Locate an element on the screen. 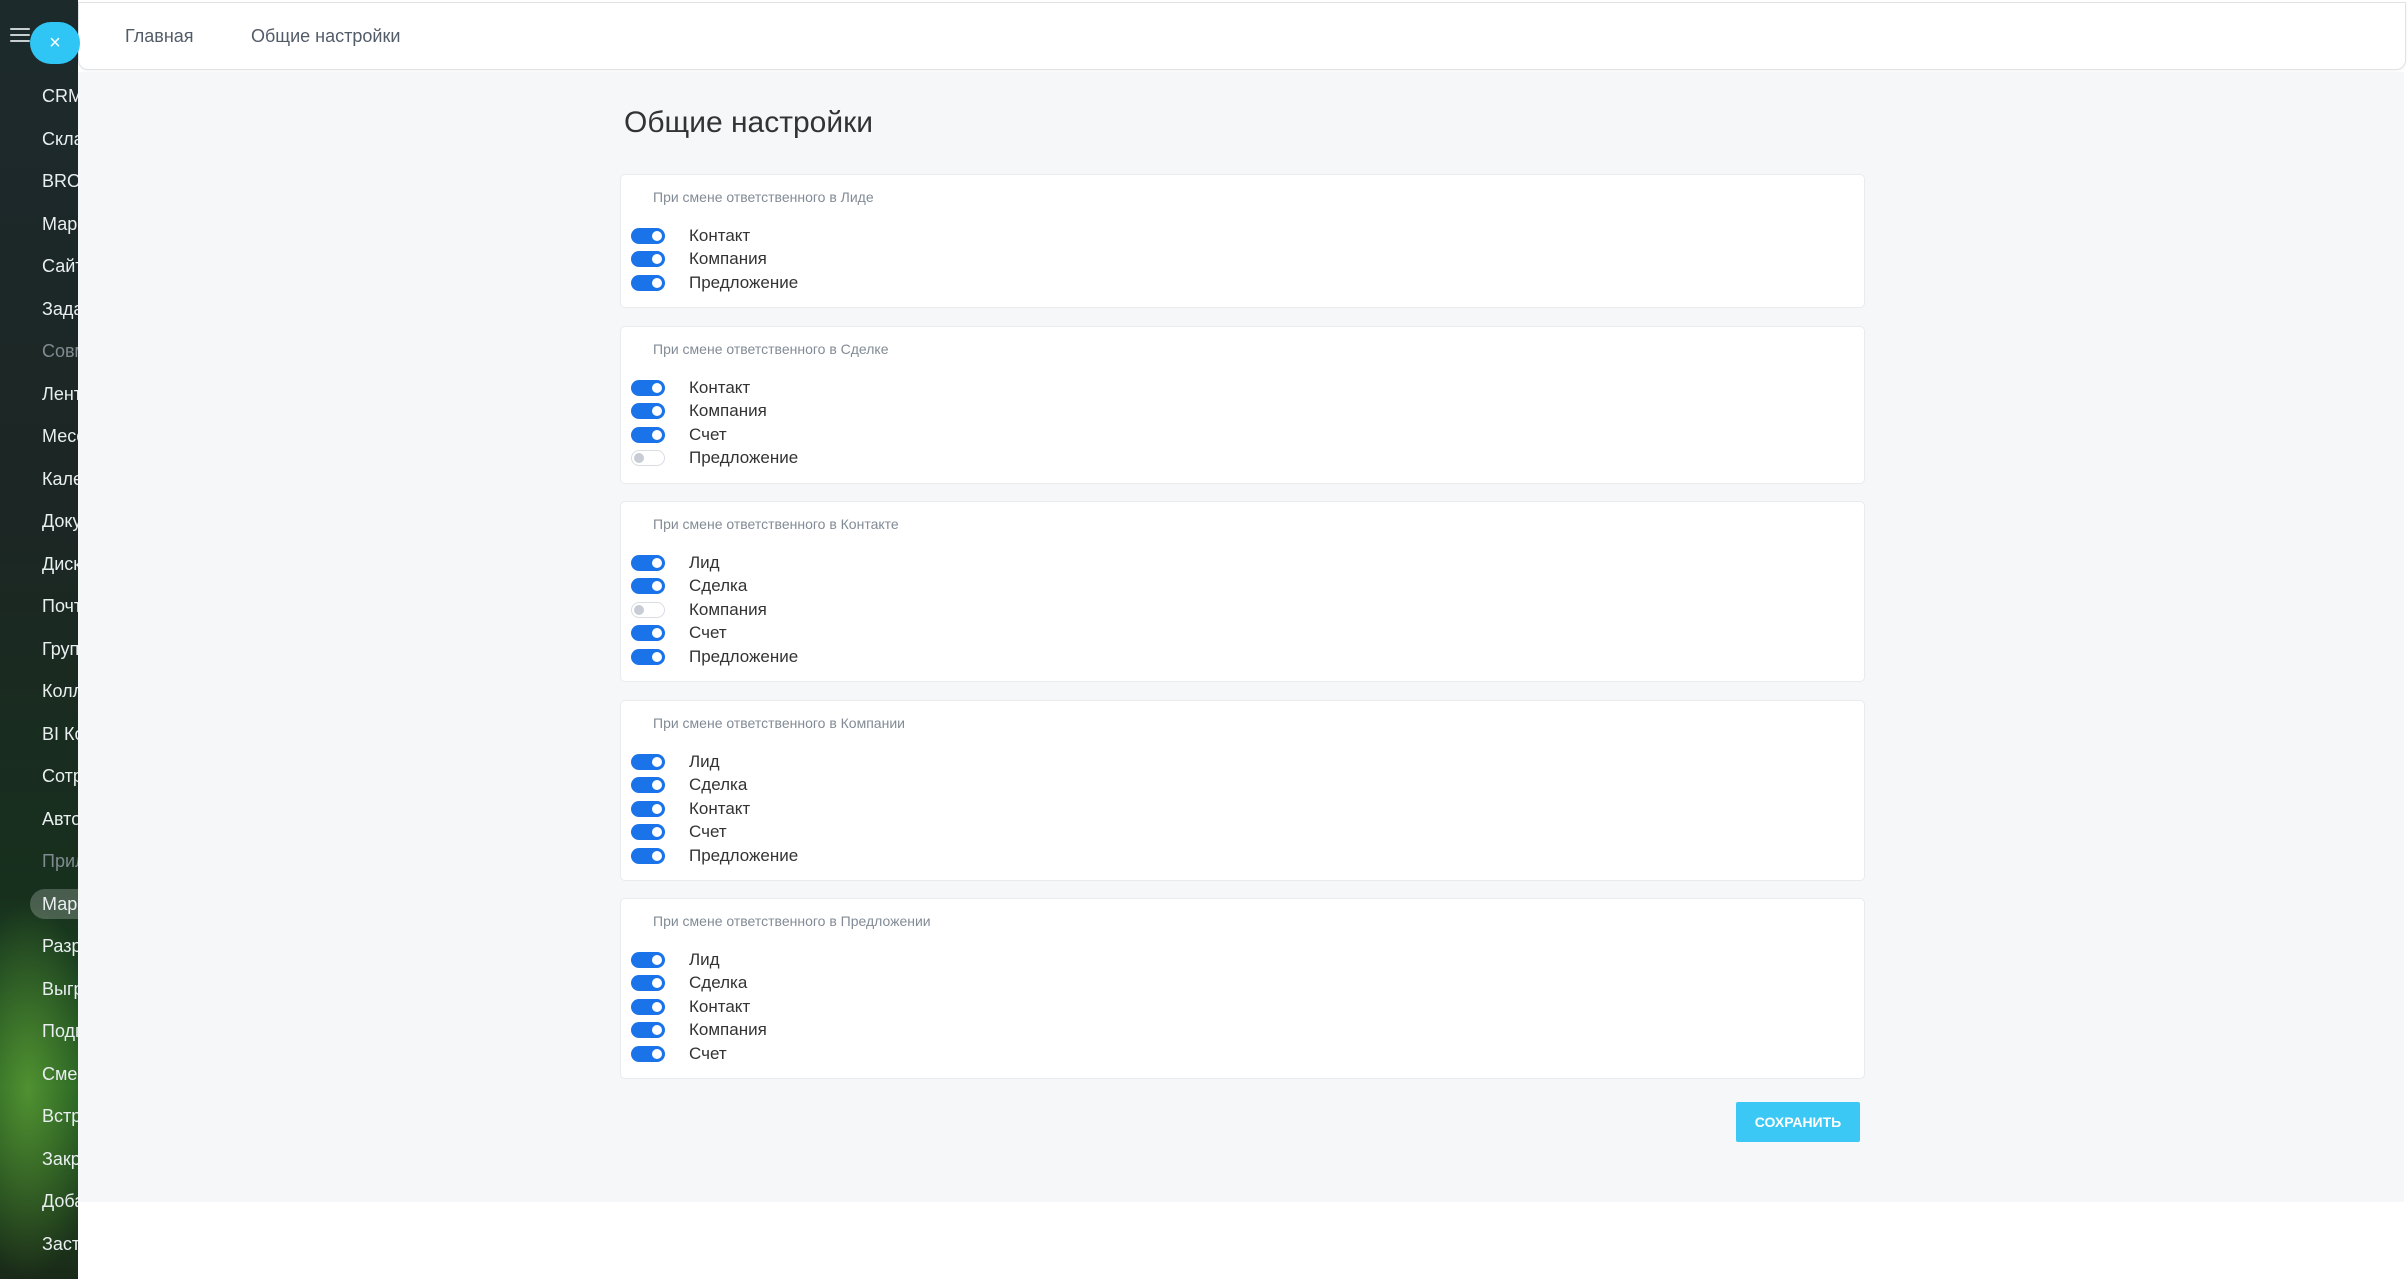  sidebar-item: Автоматизация is located at coordinates (60, 819).